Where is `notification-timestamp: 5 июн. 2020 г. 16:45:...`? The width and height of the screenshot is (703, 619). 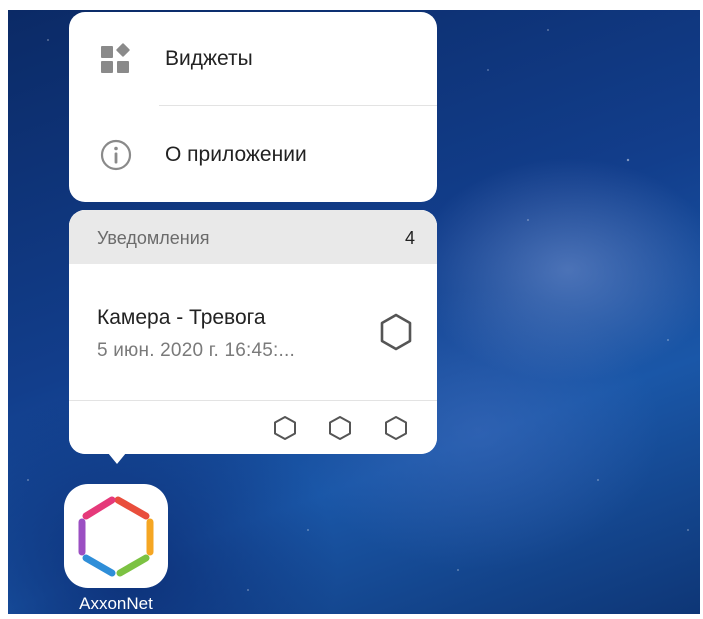 notification-timestamp: 5 июн. 2020 г. 16:45:... is located at coordinates (196, 350).